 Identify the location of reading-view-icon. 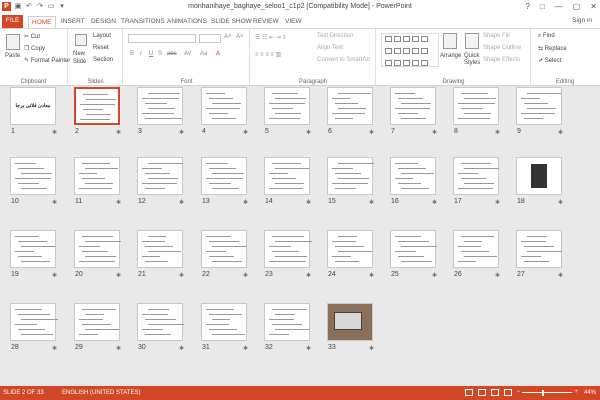
(495, 392).